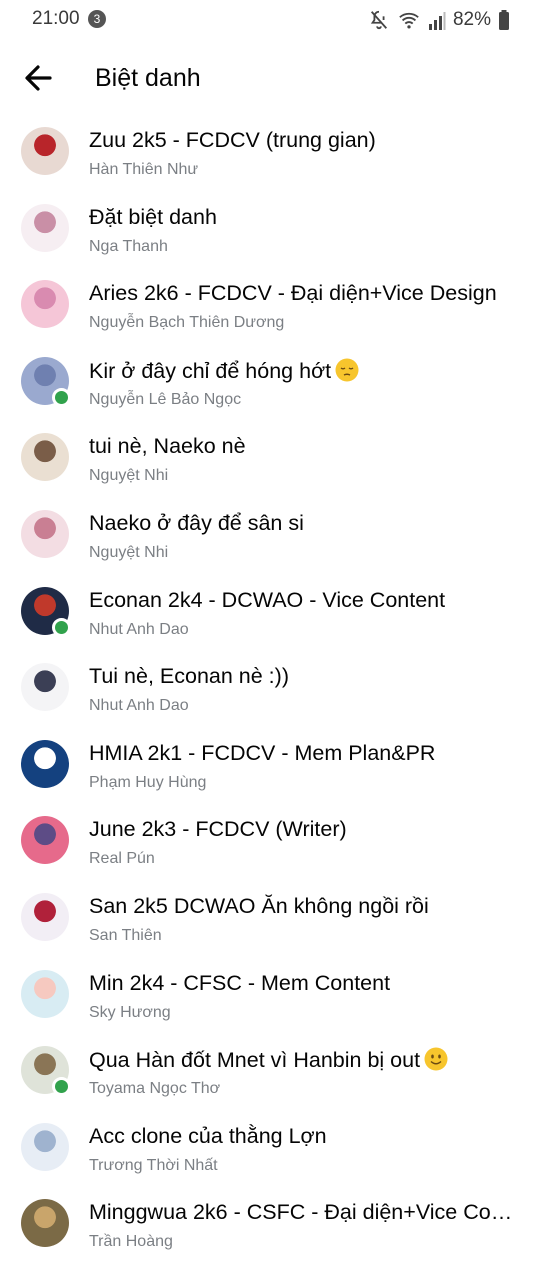 This screenshot has height=1272, width=540. I want to click on nickname-owner-name: San Thiên, so click(125, 935).